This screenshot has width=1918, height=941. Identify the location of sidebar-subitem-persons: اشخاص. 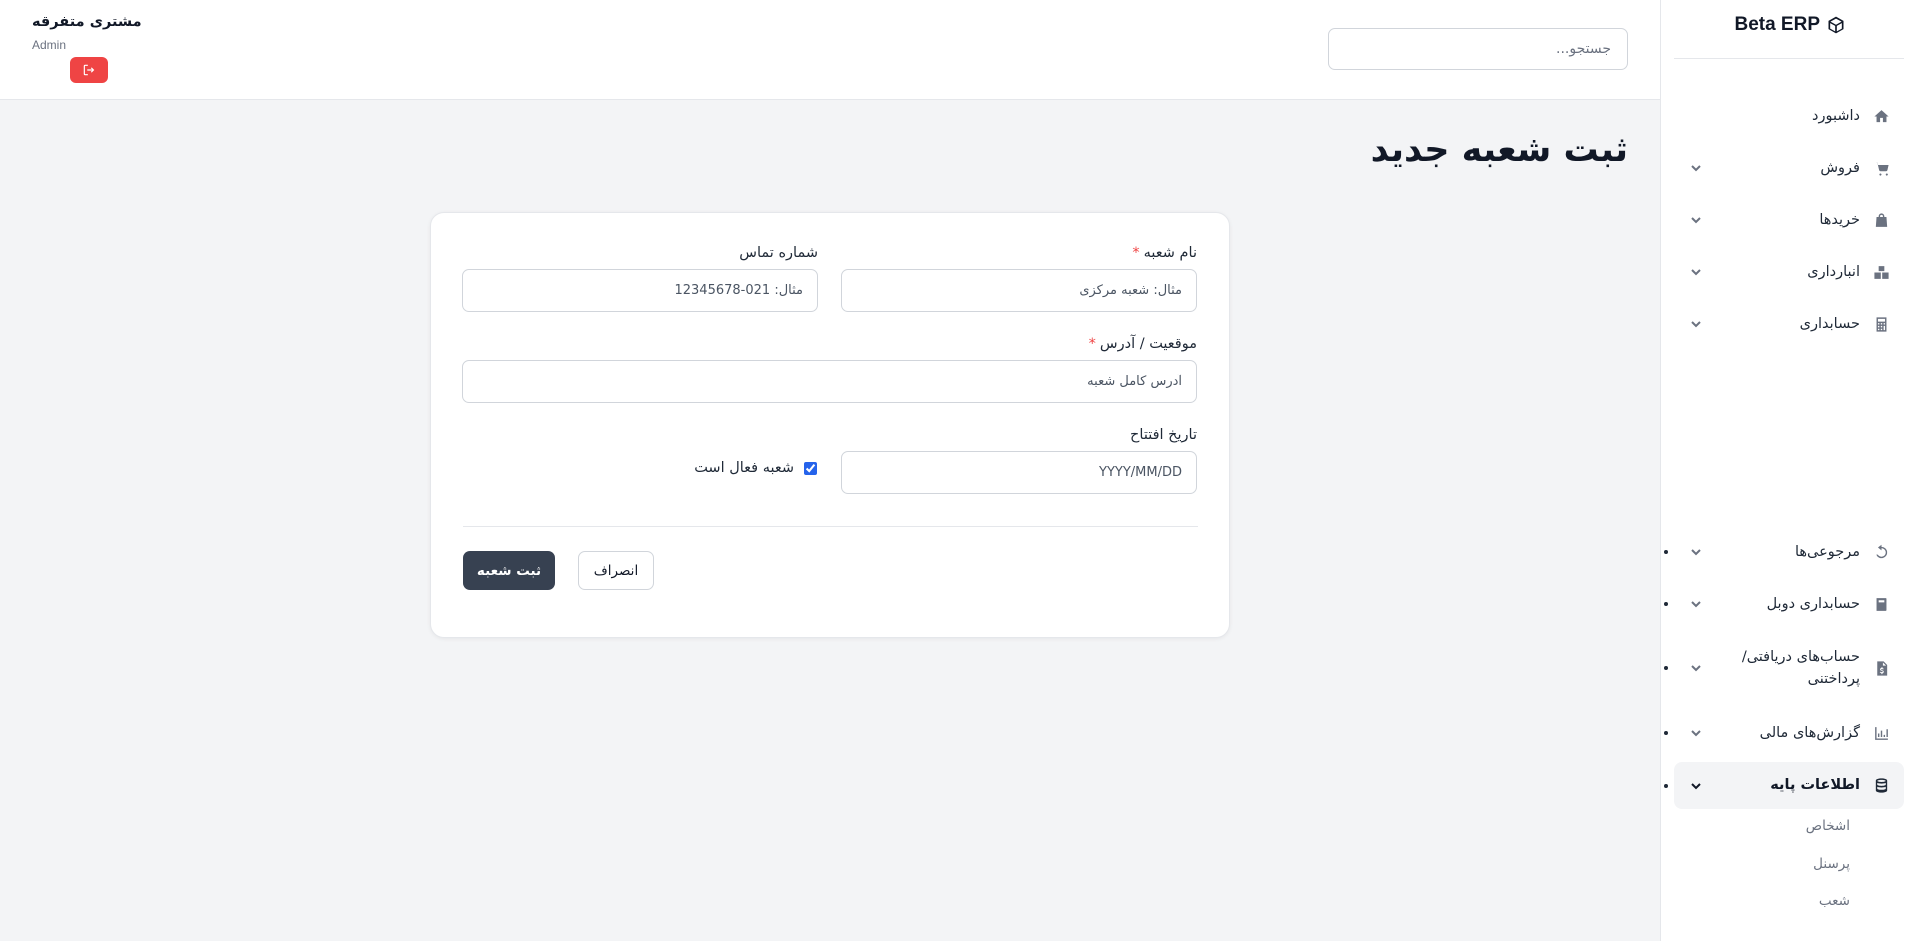
(1828, 826).